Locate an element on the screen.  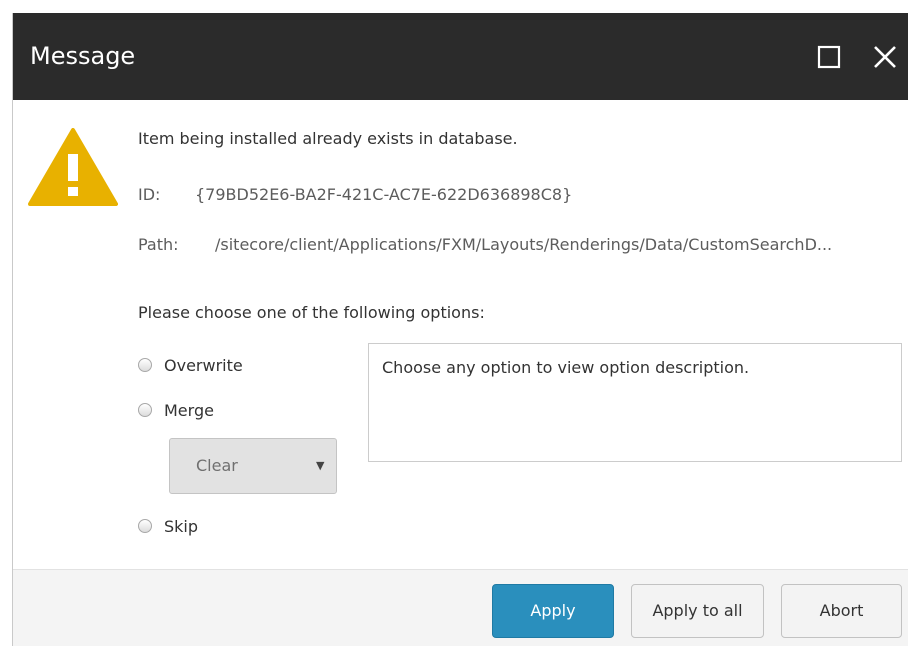
skip-radio is located at coordinates (145, 526).